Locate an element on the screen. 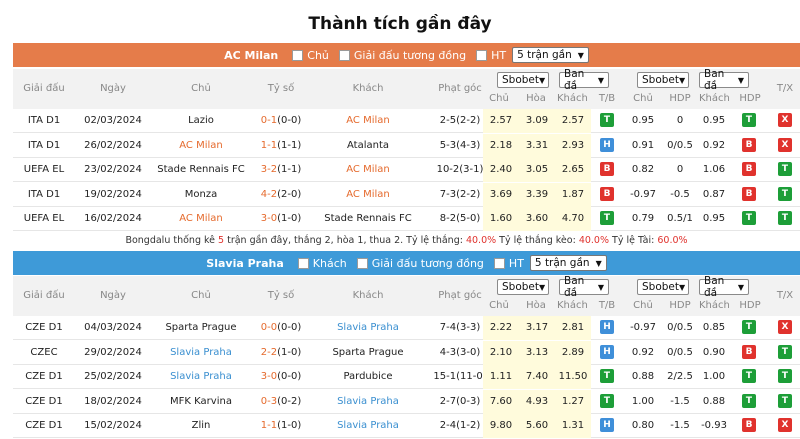 This screenshot has width=800, height=439. cell-odds-draw: 3.60 is located at coordinates (537, 219).